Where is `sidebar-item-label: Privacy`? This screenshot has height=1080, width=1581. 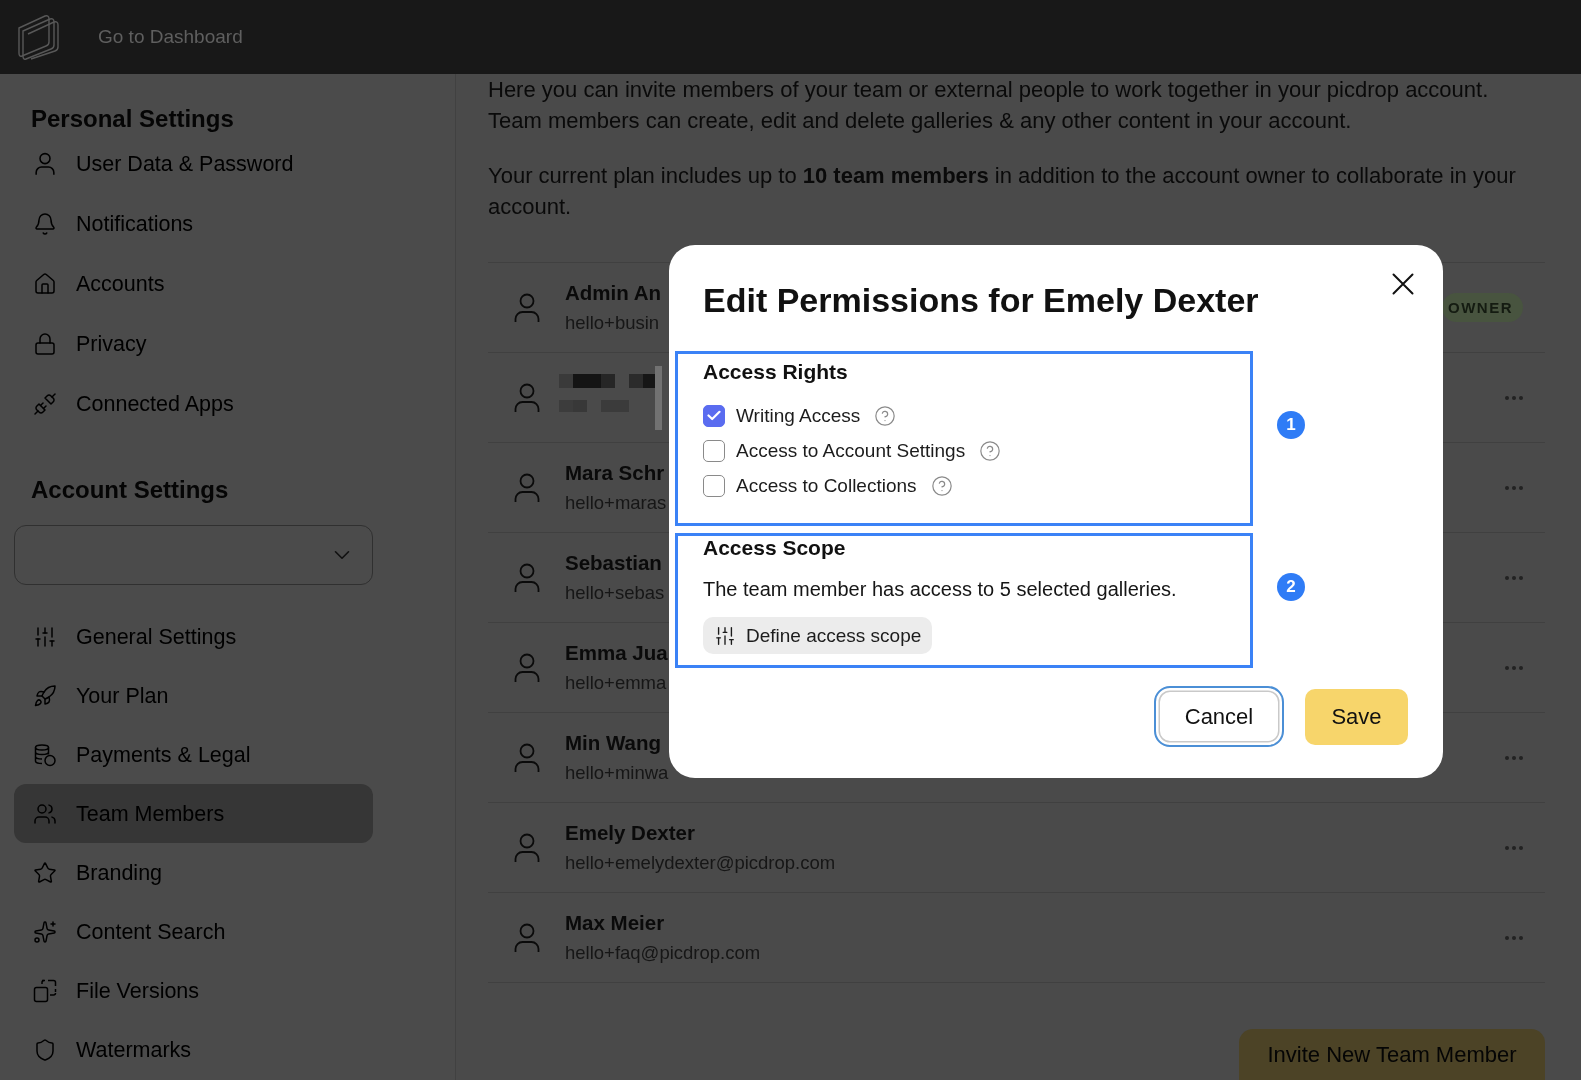
sidebar-item-label: Privacy is located at coordinates (111, 344).